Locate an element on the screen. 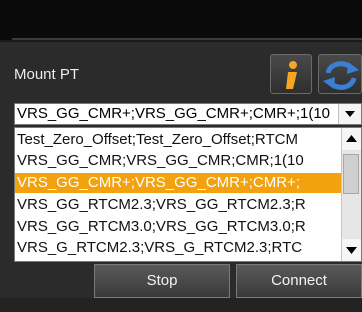 Image resolution: width=362 pixels, height=312 pixels. info-icon is located at coordinates (291, 75).